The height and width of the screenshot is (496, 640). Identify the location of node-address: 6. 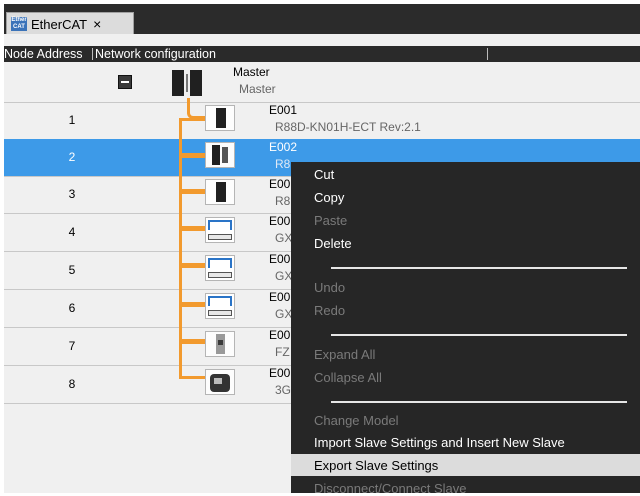
(72, 308).